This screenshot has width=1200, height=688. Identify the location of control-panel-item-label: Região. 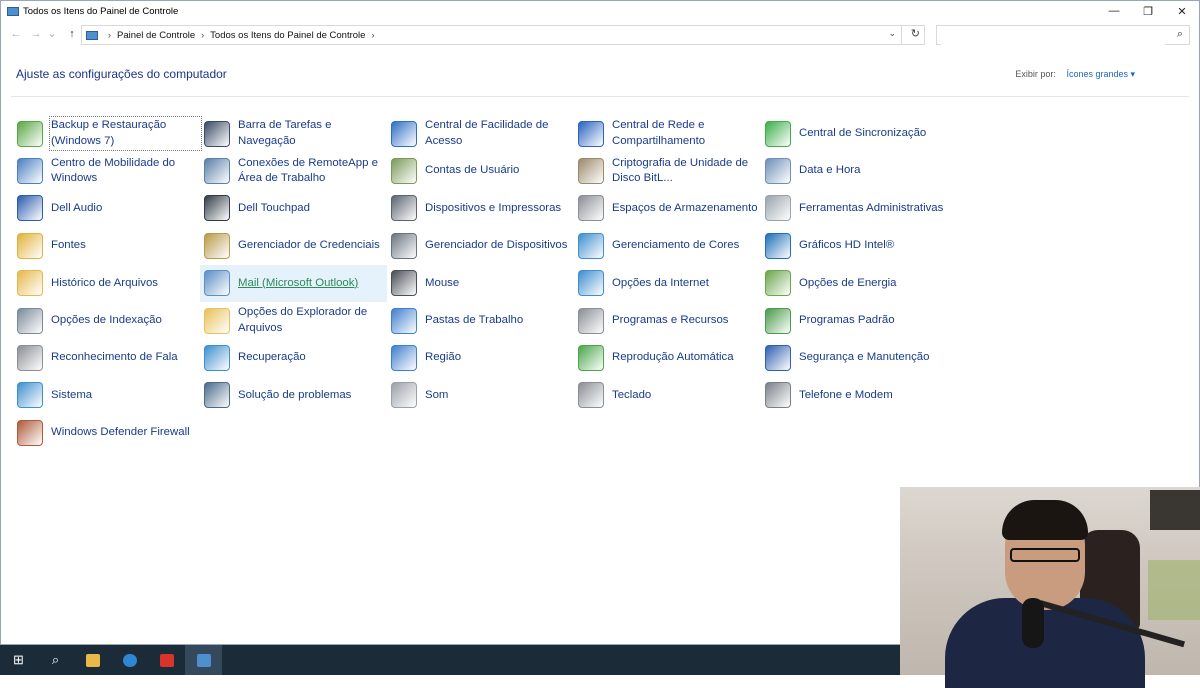
(443, 357).